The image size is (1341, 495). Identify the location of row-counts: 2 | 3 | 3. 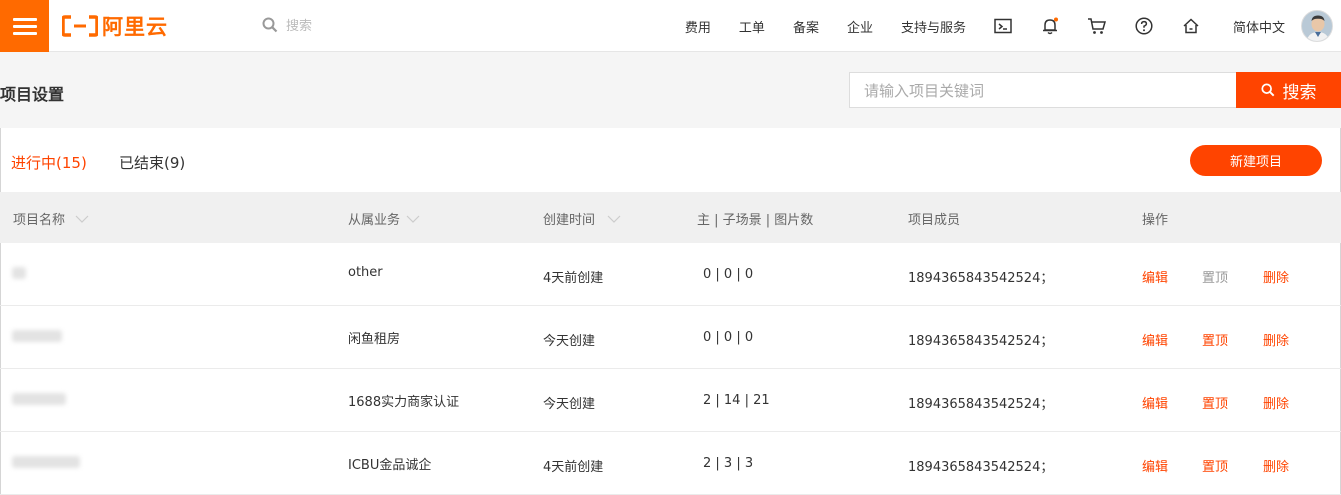
(728, 463).